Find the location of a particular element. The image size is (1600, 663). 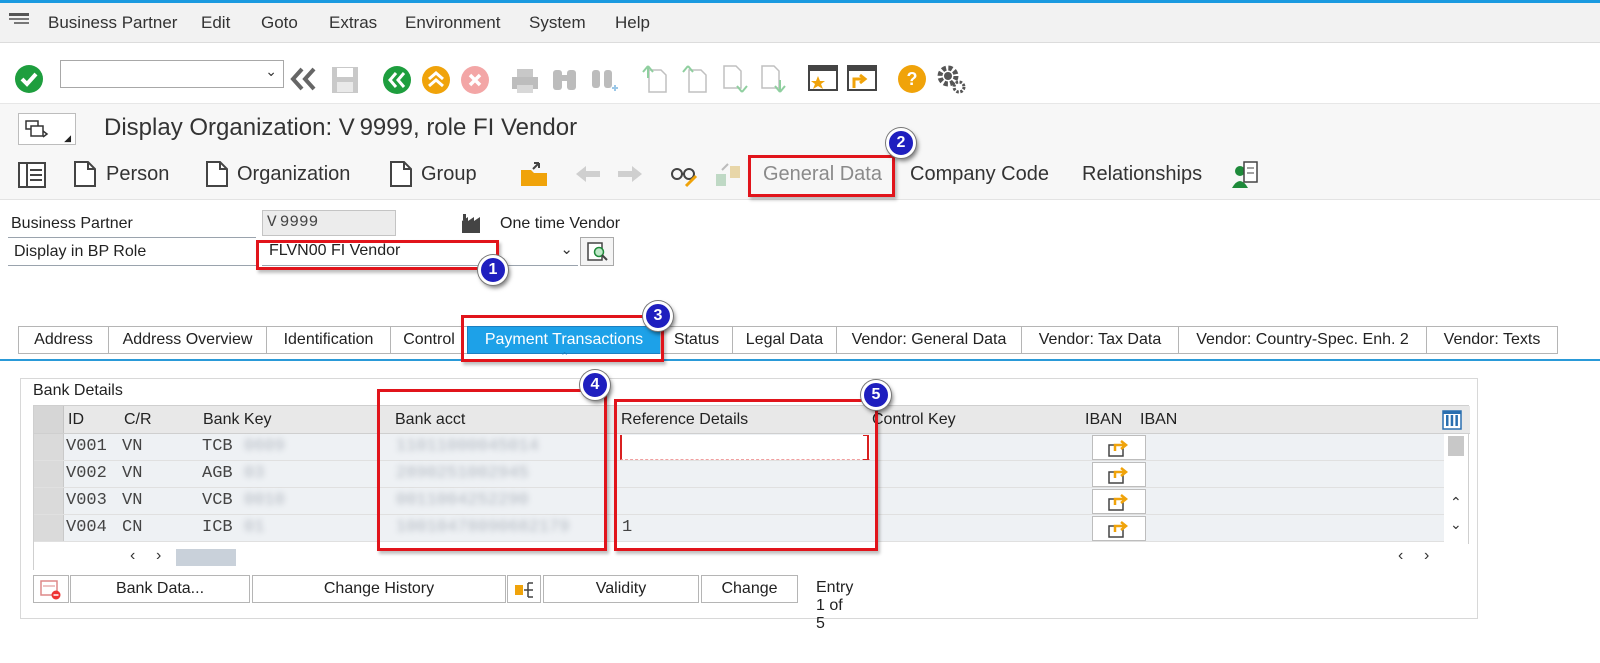

settings-icon is located at coordinates (951, 79).